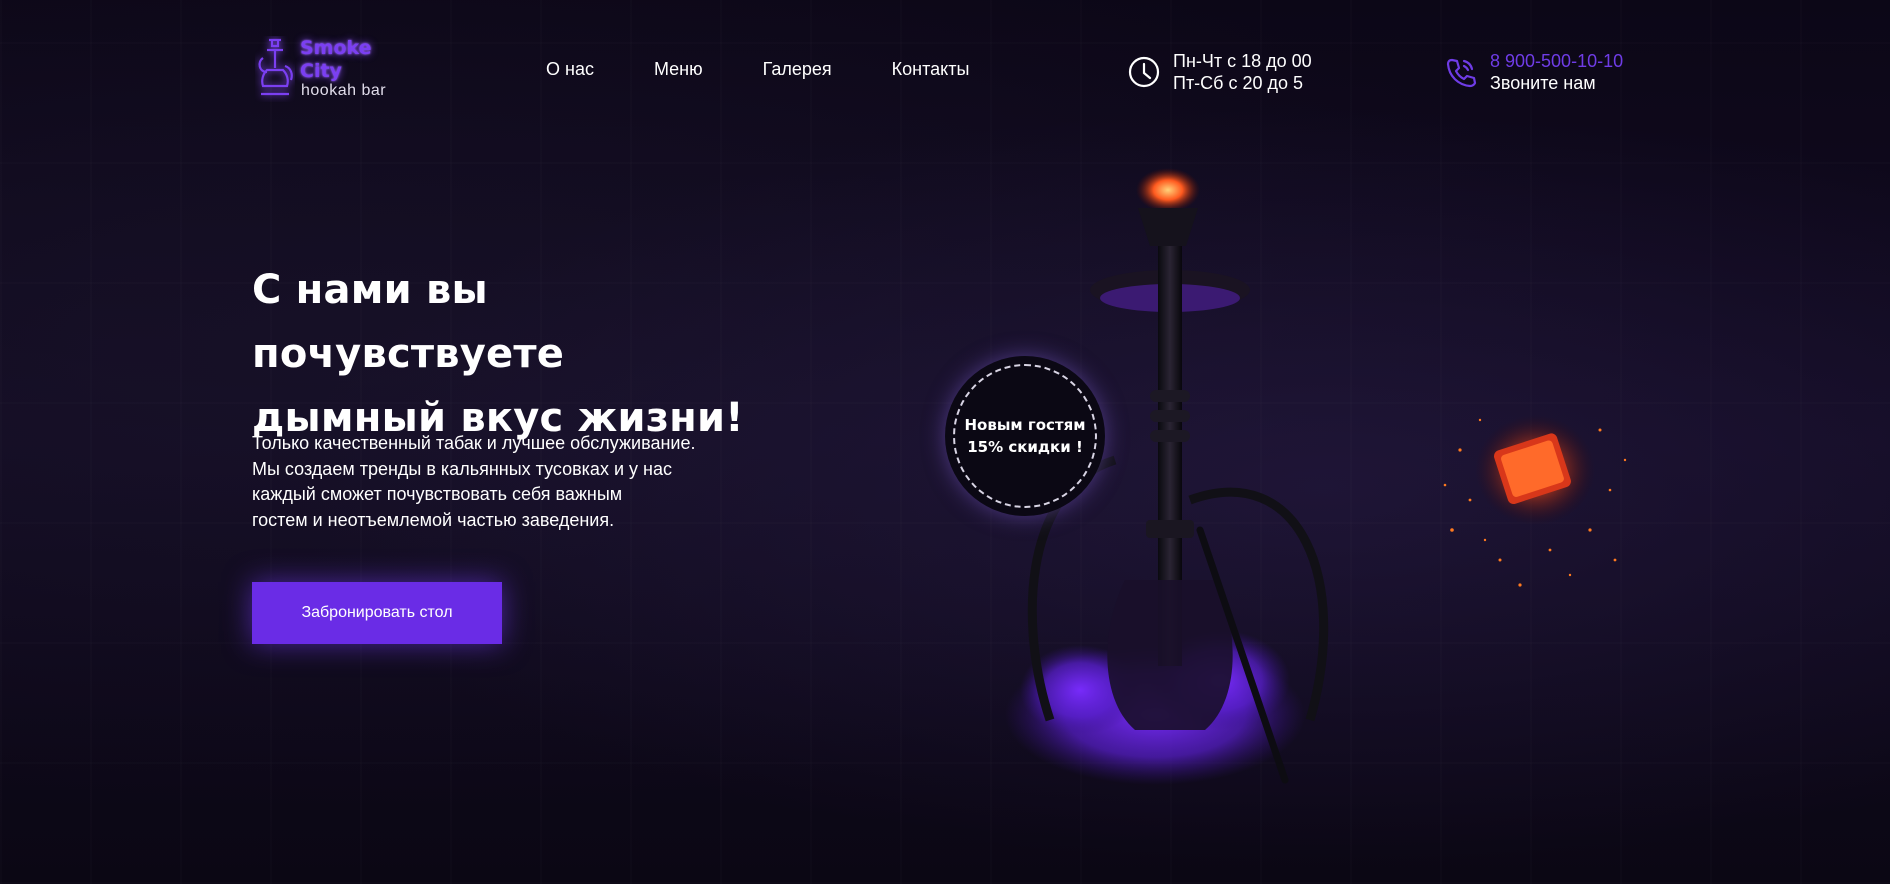 Image resolution: width=1890 pixels, height=884 pixels. What do you see at coordinates (1556, 61) in the screenshot?
I see `phone-number-link: 8 900-500-10-10` at bounding box center [1556, 61].